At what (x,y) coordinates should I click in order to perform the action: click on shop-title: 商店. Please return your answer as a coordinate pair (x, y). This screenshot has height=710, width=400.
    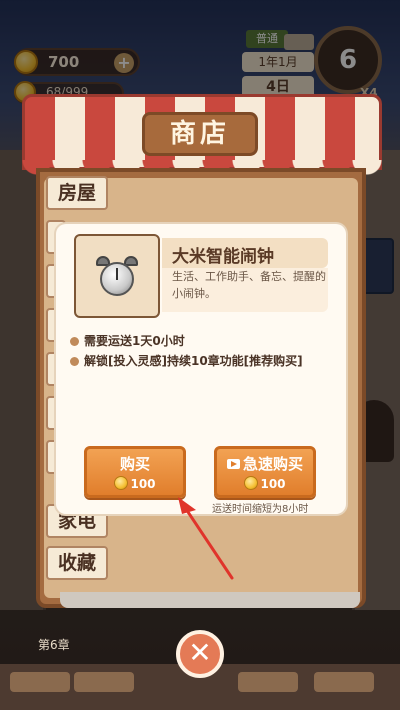
    Looking at the image, I should click on (200, 134).